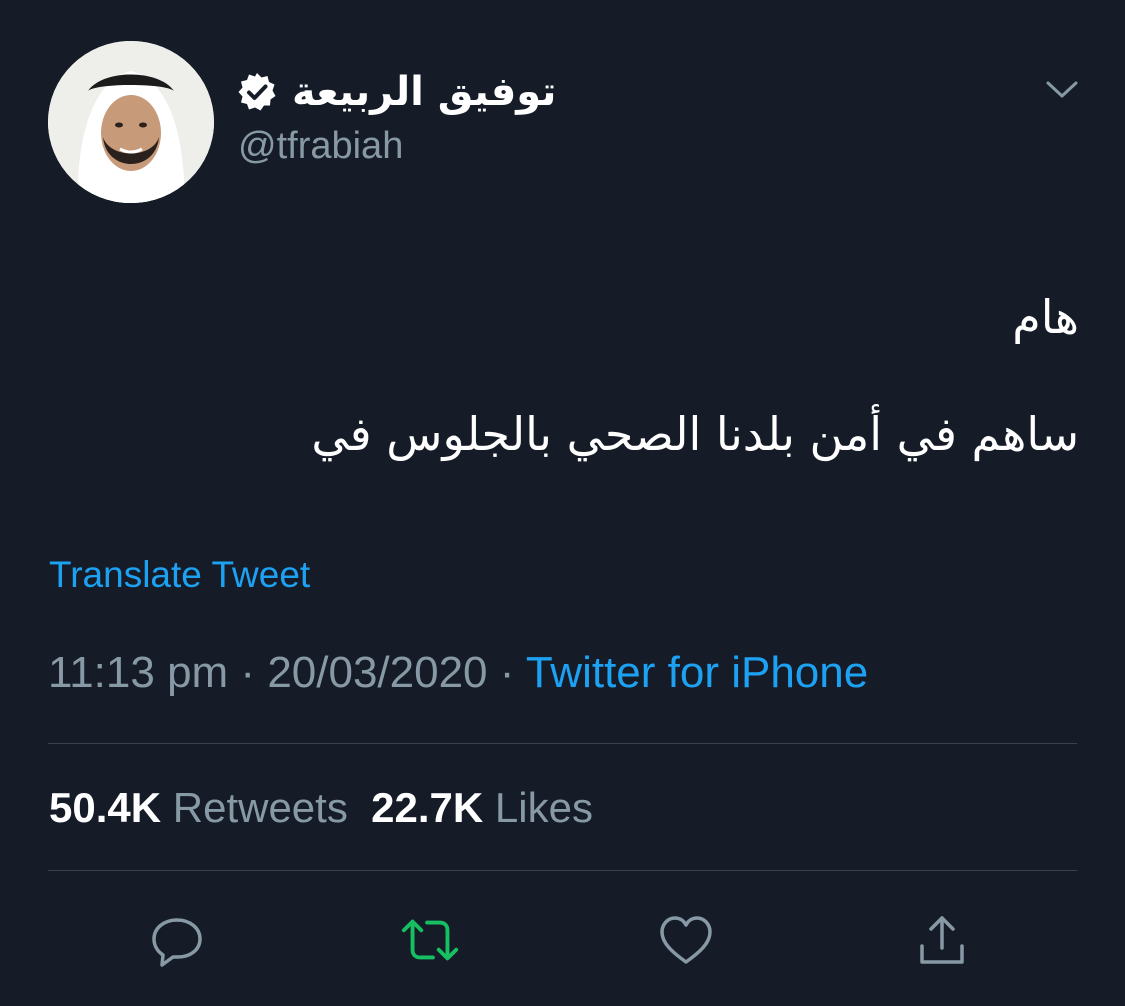  I want to click on tweet-date: 20/03/2020, so click(377, 672).